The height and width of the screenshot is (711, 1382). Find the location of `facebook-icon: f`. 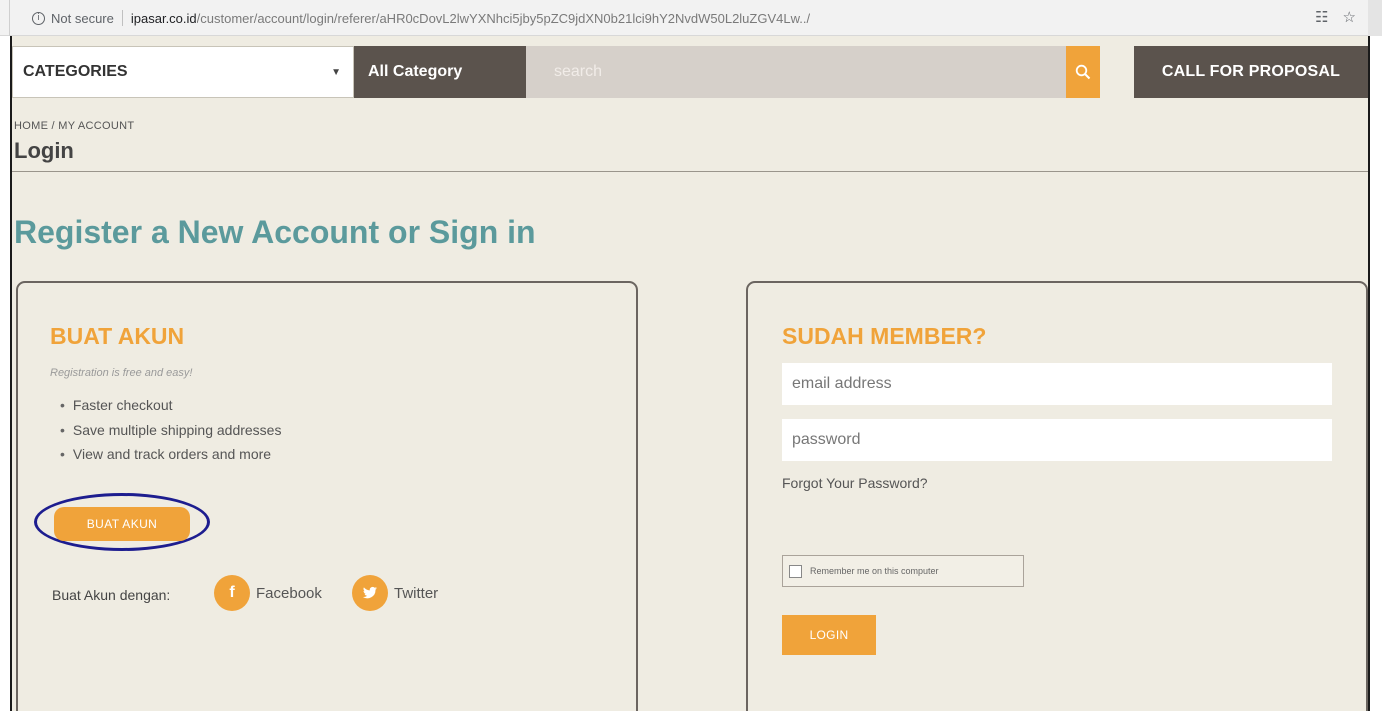

facebook-icon: f is located at coordinates (232, 593).